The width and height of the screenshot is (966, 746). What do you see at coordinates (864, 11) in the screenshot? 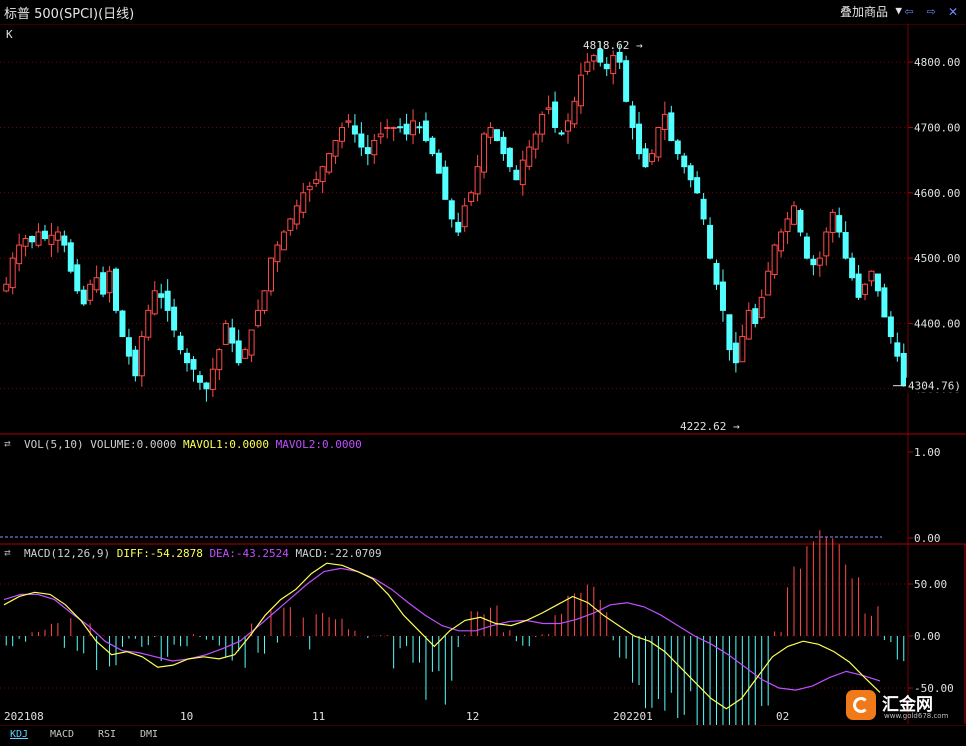
I see `overlay-commodity-button: 叠加商品` at bounding box center [864, 11].